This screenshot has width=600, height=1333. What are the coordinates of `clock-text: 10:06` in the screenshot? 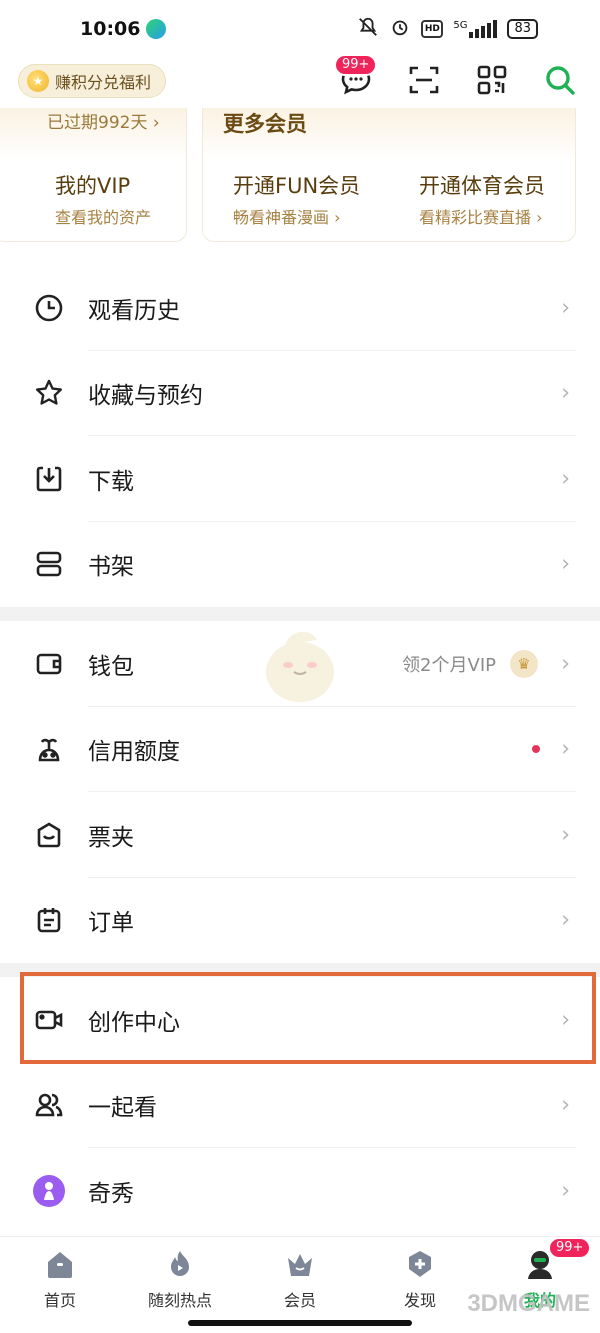 It's located at (110, 29).